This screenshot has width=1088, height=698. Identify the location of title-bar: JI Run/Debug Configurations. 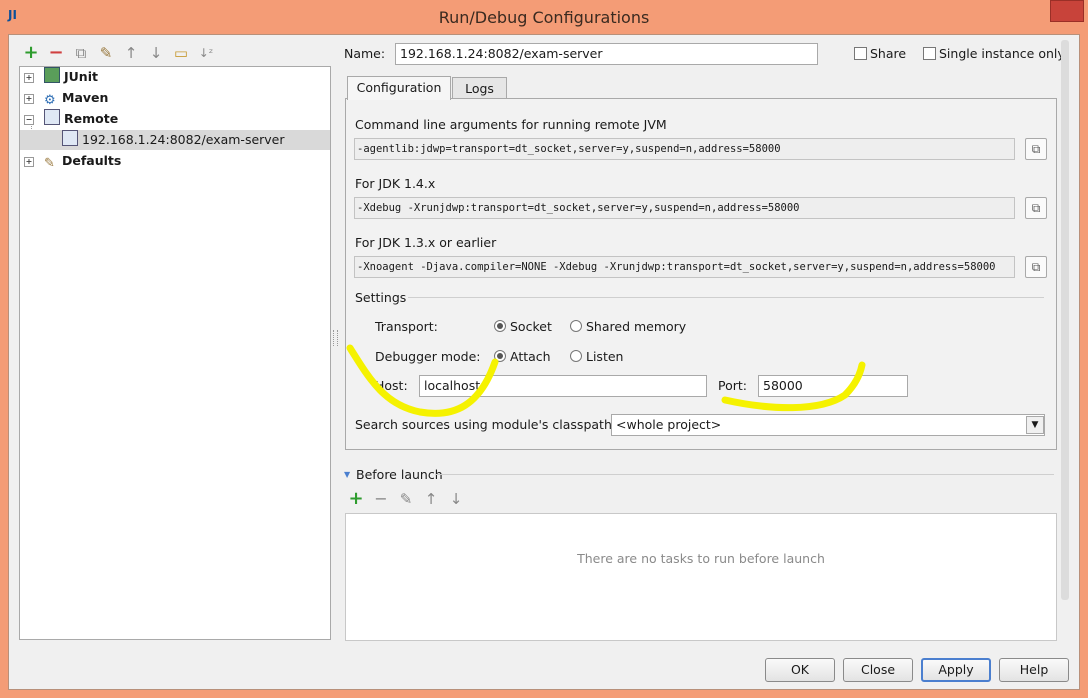
(544, 18).